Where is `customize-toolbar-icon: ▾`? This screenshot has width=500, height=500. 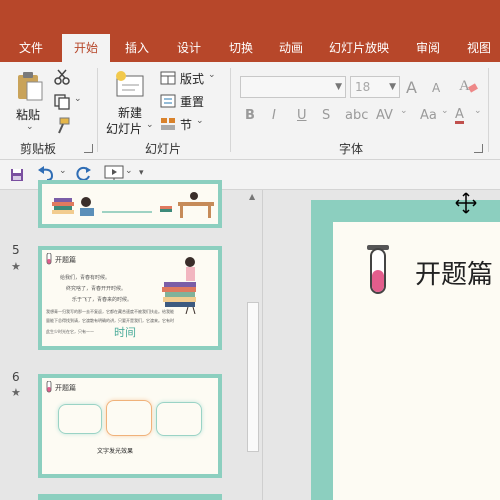 customize-toolbar-icon: ▾ is located at coordinates (141, 173).